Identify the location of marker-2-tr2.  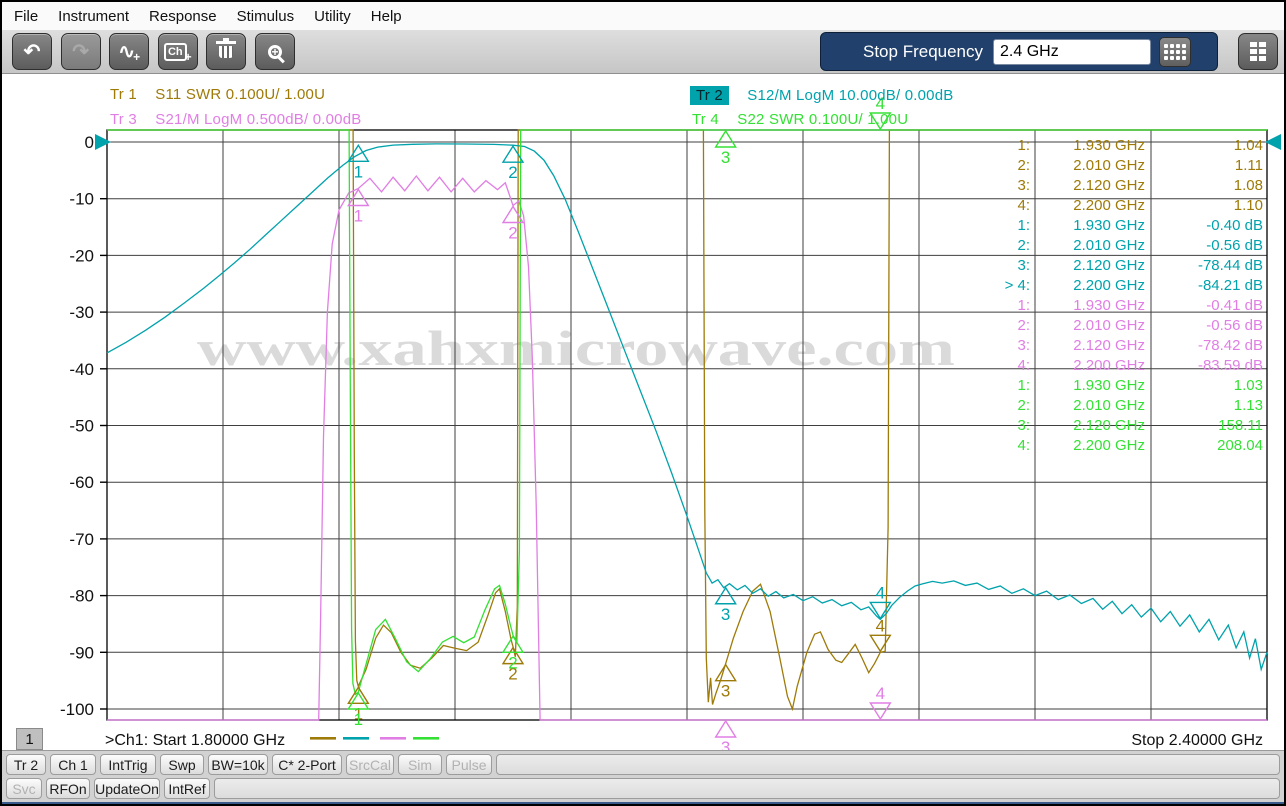
(513, 153).